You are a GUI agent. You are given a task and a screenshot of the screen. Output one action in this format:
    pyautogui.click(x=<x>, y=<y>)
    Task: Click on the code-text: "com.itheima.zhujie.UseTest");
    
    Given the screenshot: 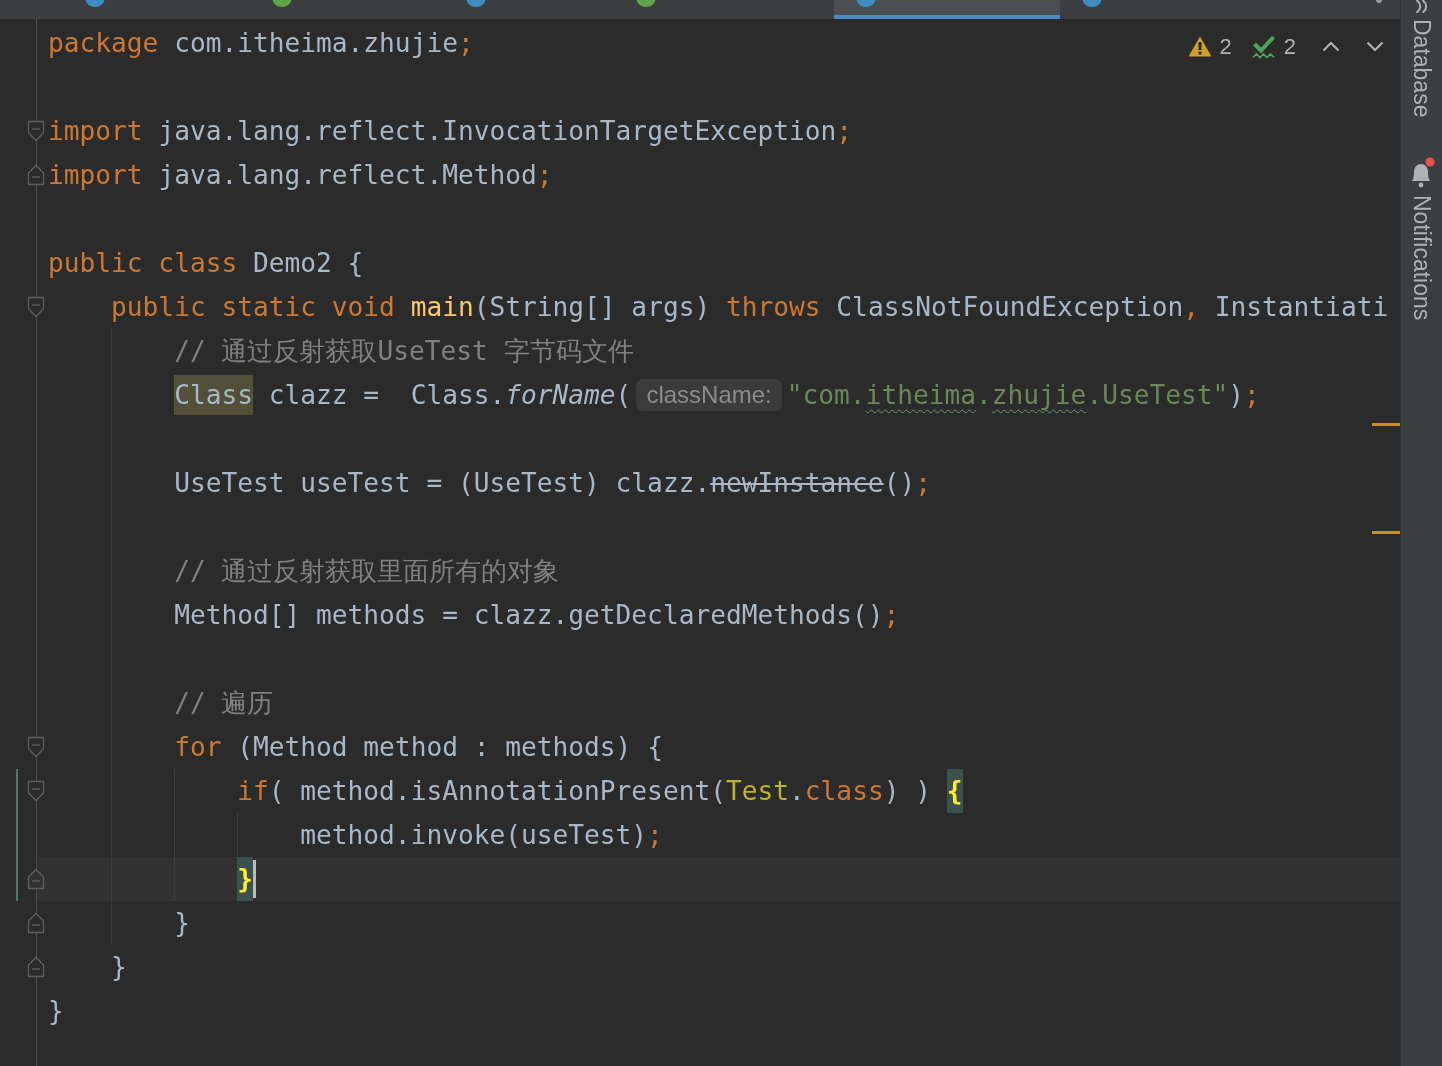 What is the action you would take?
    pyautogui.click(x=1023, y=395)
    